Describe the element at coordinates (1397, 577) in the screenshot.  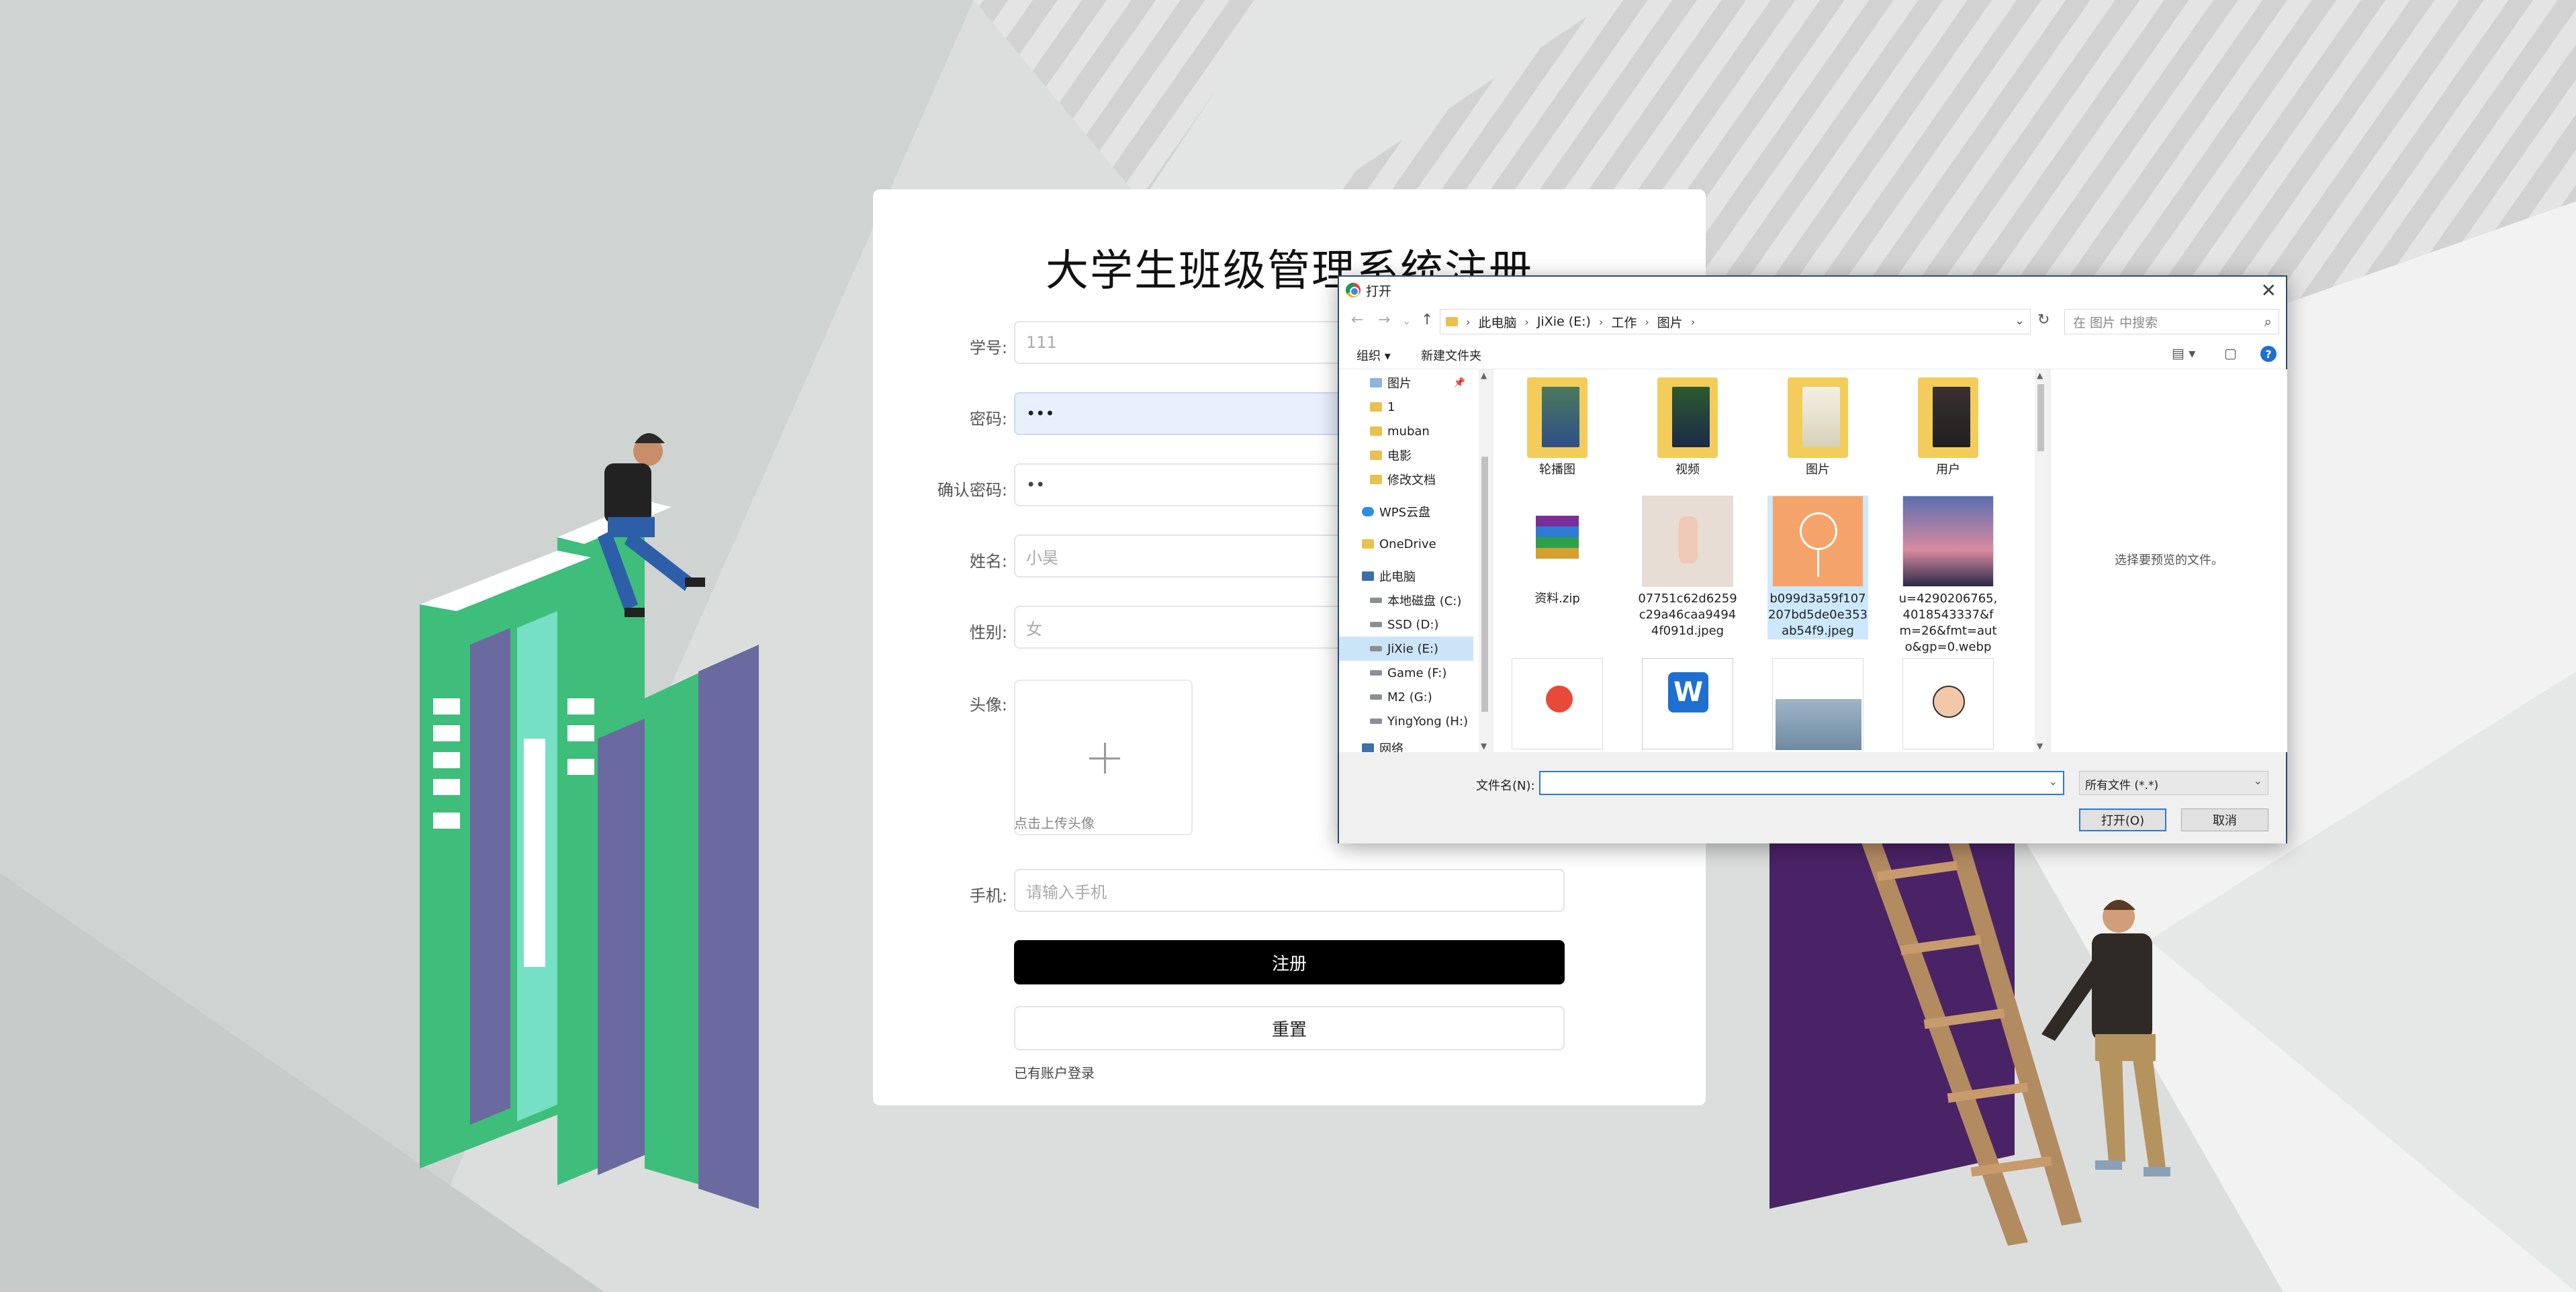
I see `nav-label: 此电脑` at that location.